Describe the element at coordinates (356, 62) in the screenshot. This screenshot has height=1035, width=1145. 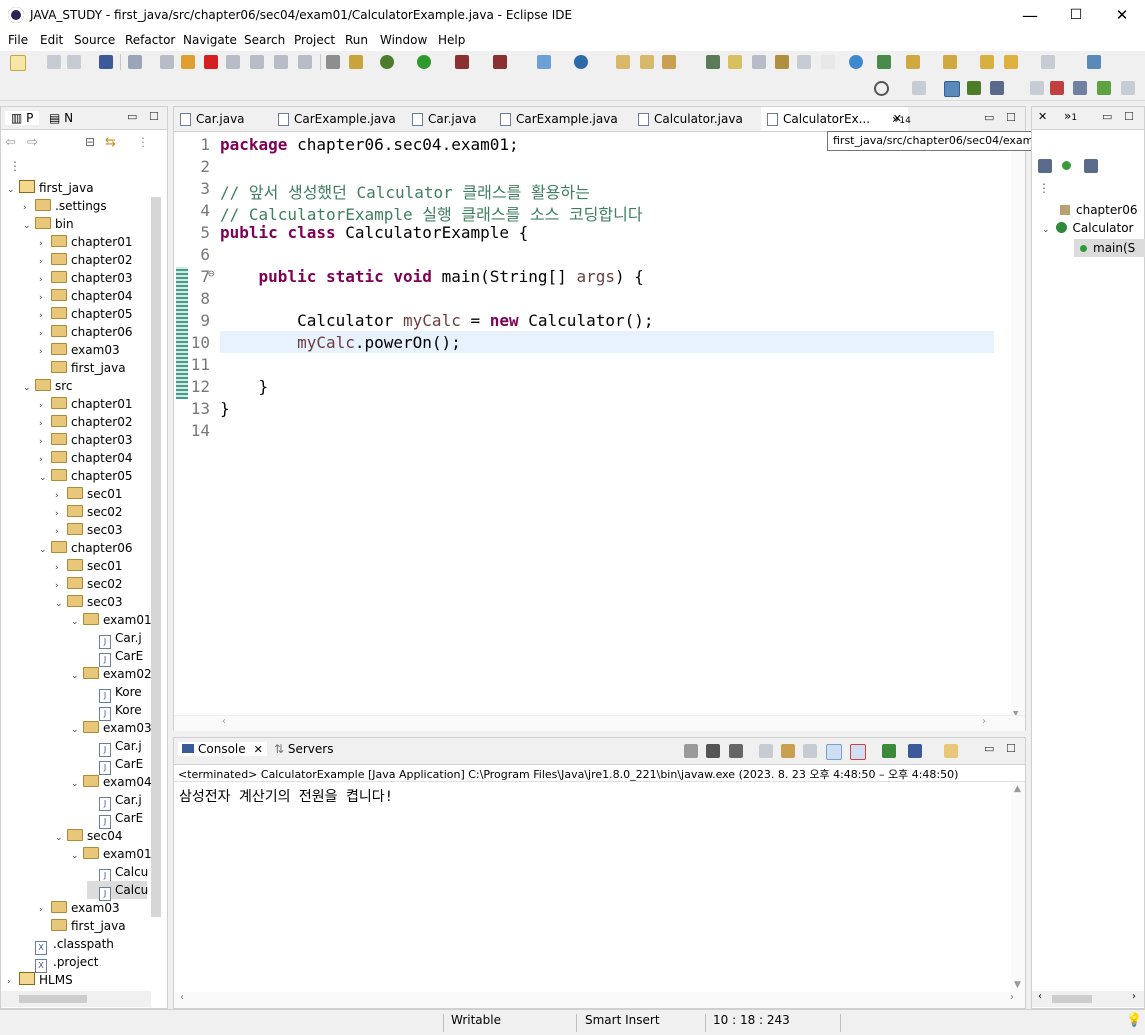
I see `use-step-filters-icon` at that location.